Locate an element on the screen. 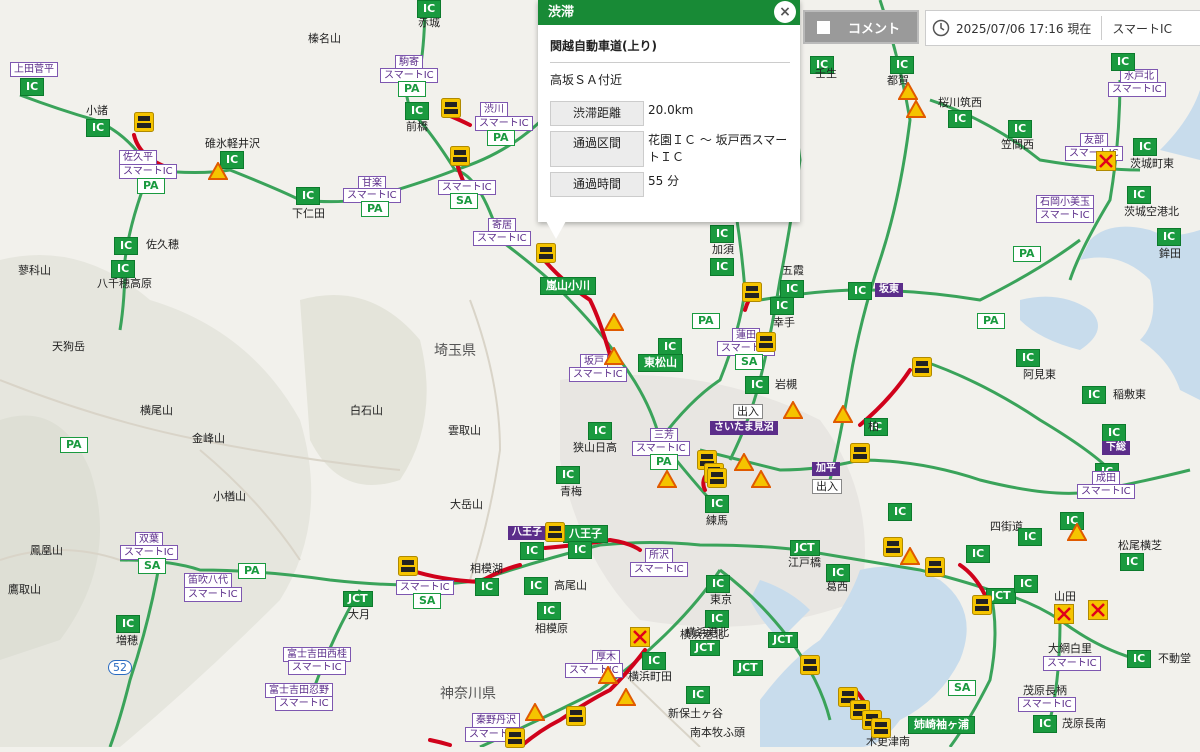 This screenshot has width=1200, height=752. ic-name-label: 稲敷東 is located at coordinates (1129, 394).